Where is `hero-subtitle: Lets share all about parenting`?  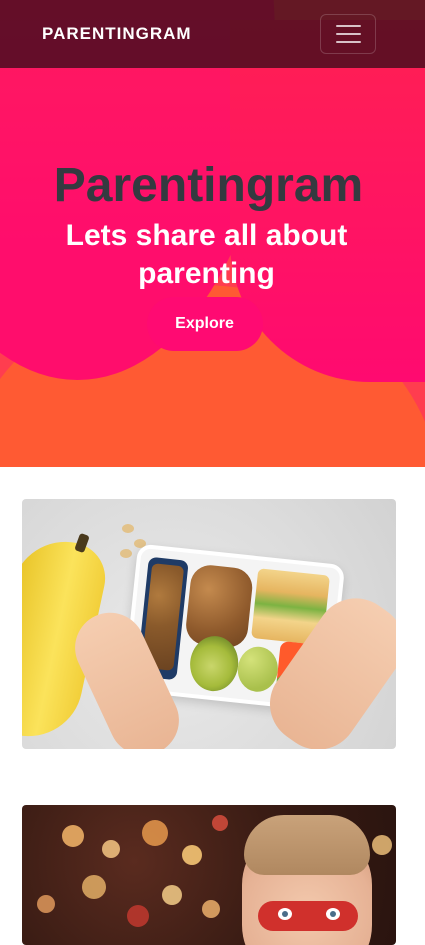
hero-subtitle: Lets share all about parenting is located at coordinates (206, 254).